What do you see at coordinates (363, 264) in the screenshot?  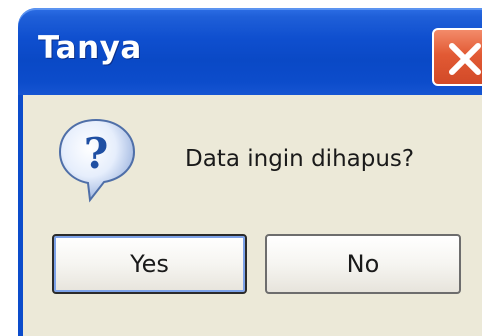 I see `no-button: No` at bounding box center [363, 264].